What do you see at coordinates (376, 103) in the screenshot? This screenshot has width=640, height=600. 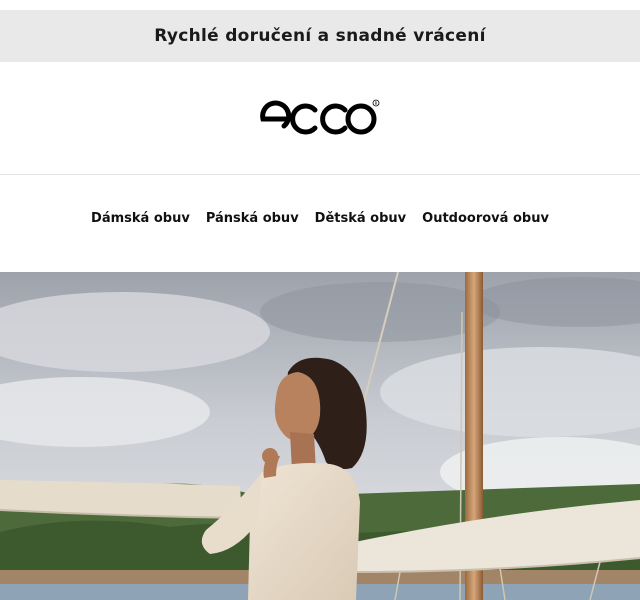 I see `svg-text: R` at bounding box center [376, 103].